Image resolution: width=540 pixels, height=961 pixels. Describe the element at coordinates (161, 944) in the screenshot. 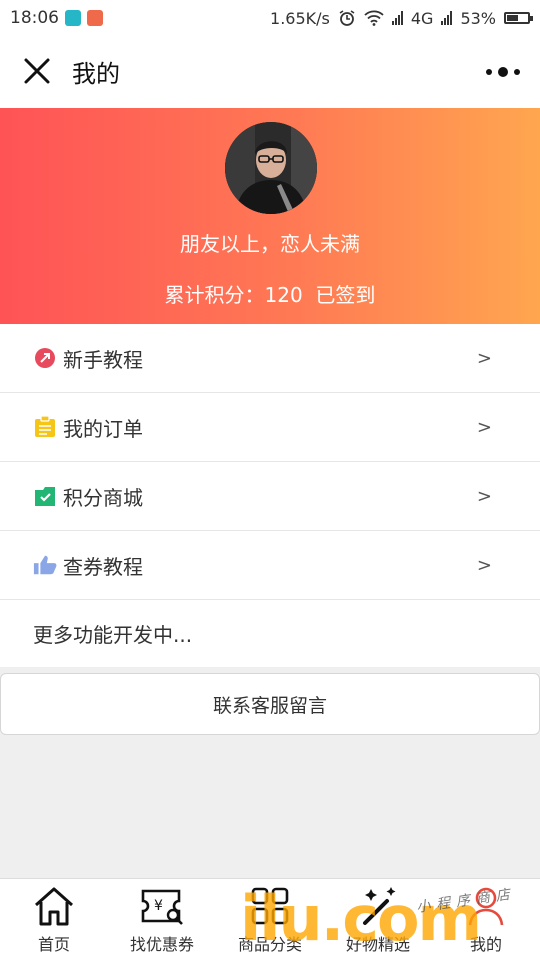

I see `tab-label: 找优惠券` at that location.